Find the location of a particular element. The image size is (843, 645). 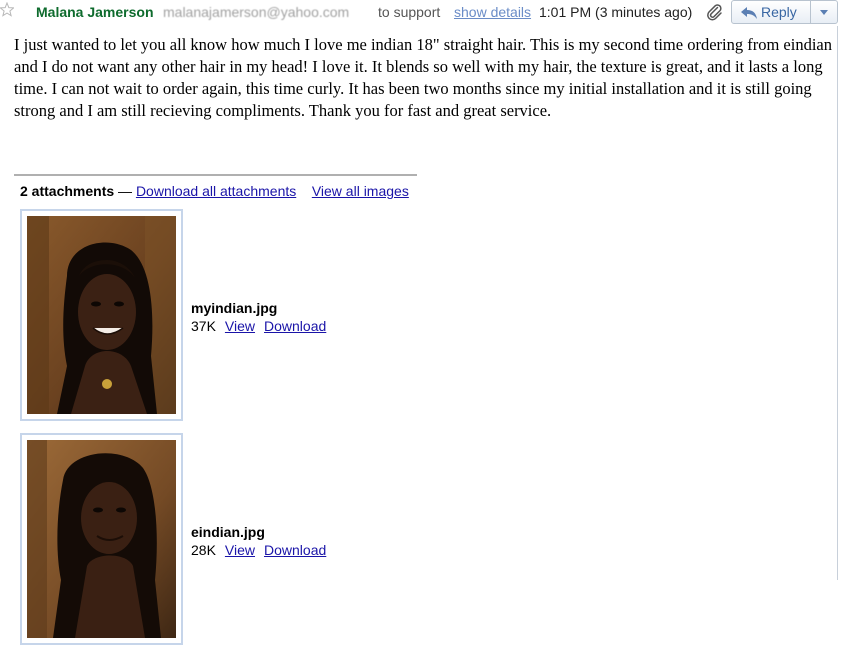

chevron-down-icon is located at coordinates (824, 12).